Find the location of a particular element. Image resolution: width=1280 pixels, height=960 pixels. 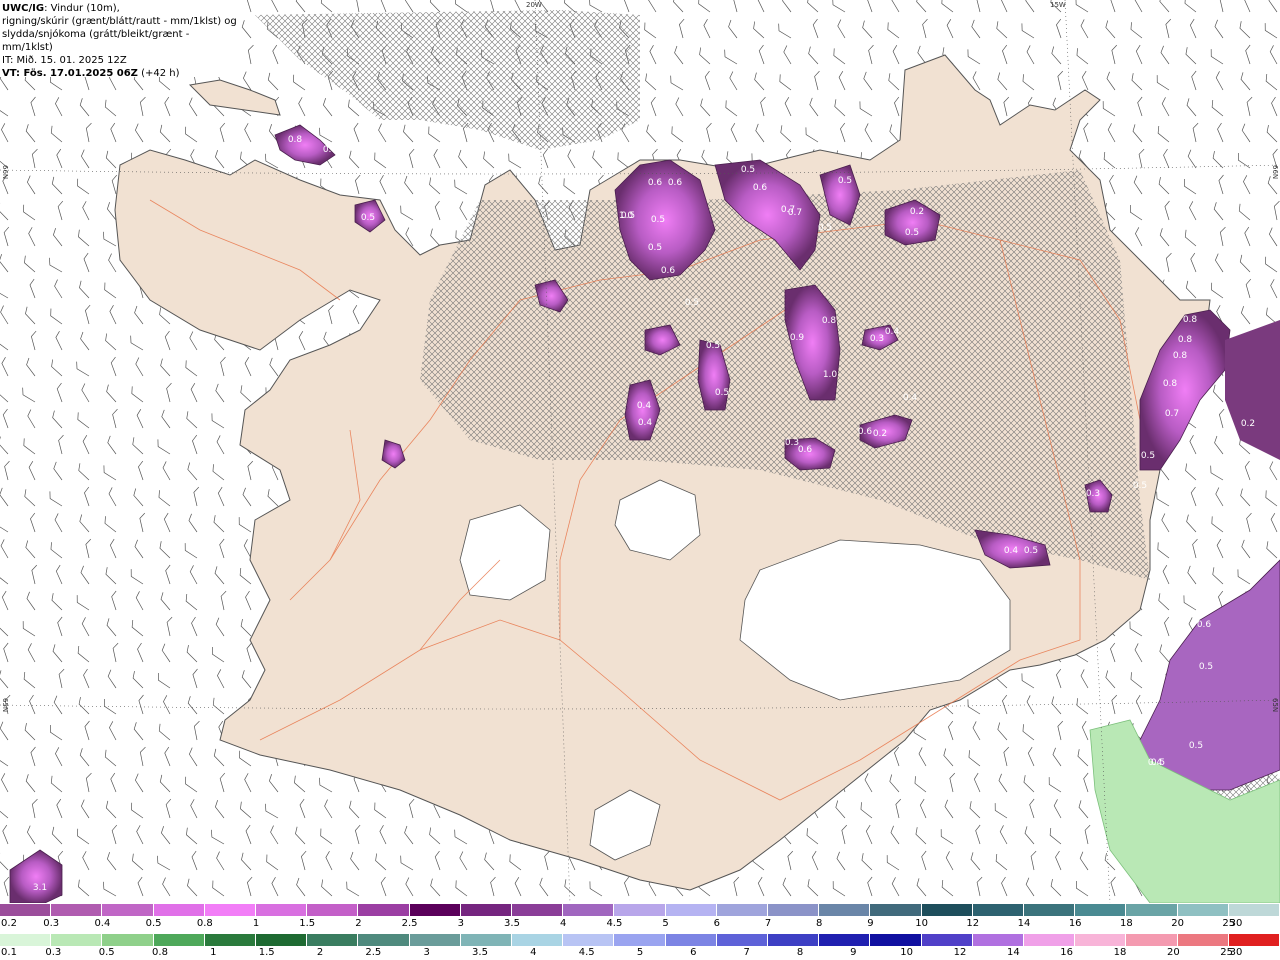

lat-label-66n-left: 66N is located at coordinates (5, 172).